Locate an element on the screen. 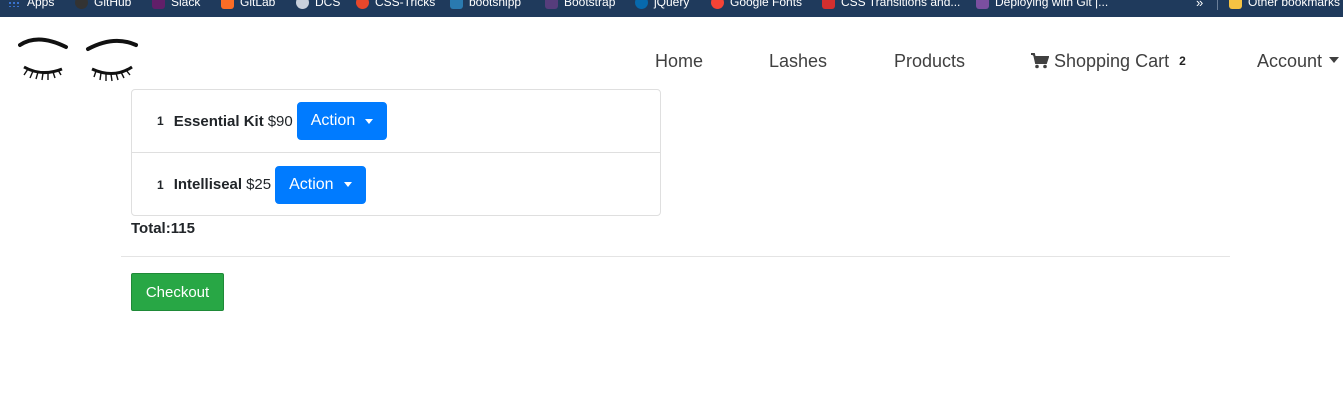 The width and height of the screenshot is (1343, 403). css-transitions-icon is located at coordinates (828, 4).